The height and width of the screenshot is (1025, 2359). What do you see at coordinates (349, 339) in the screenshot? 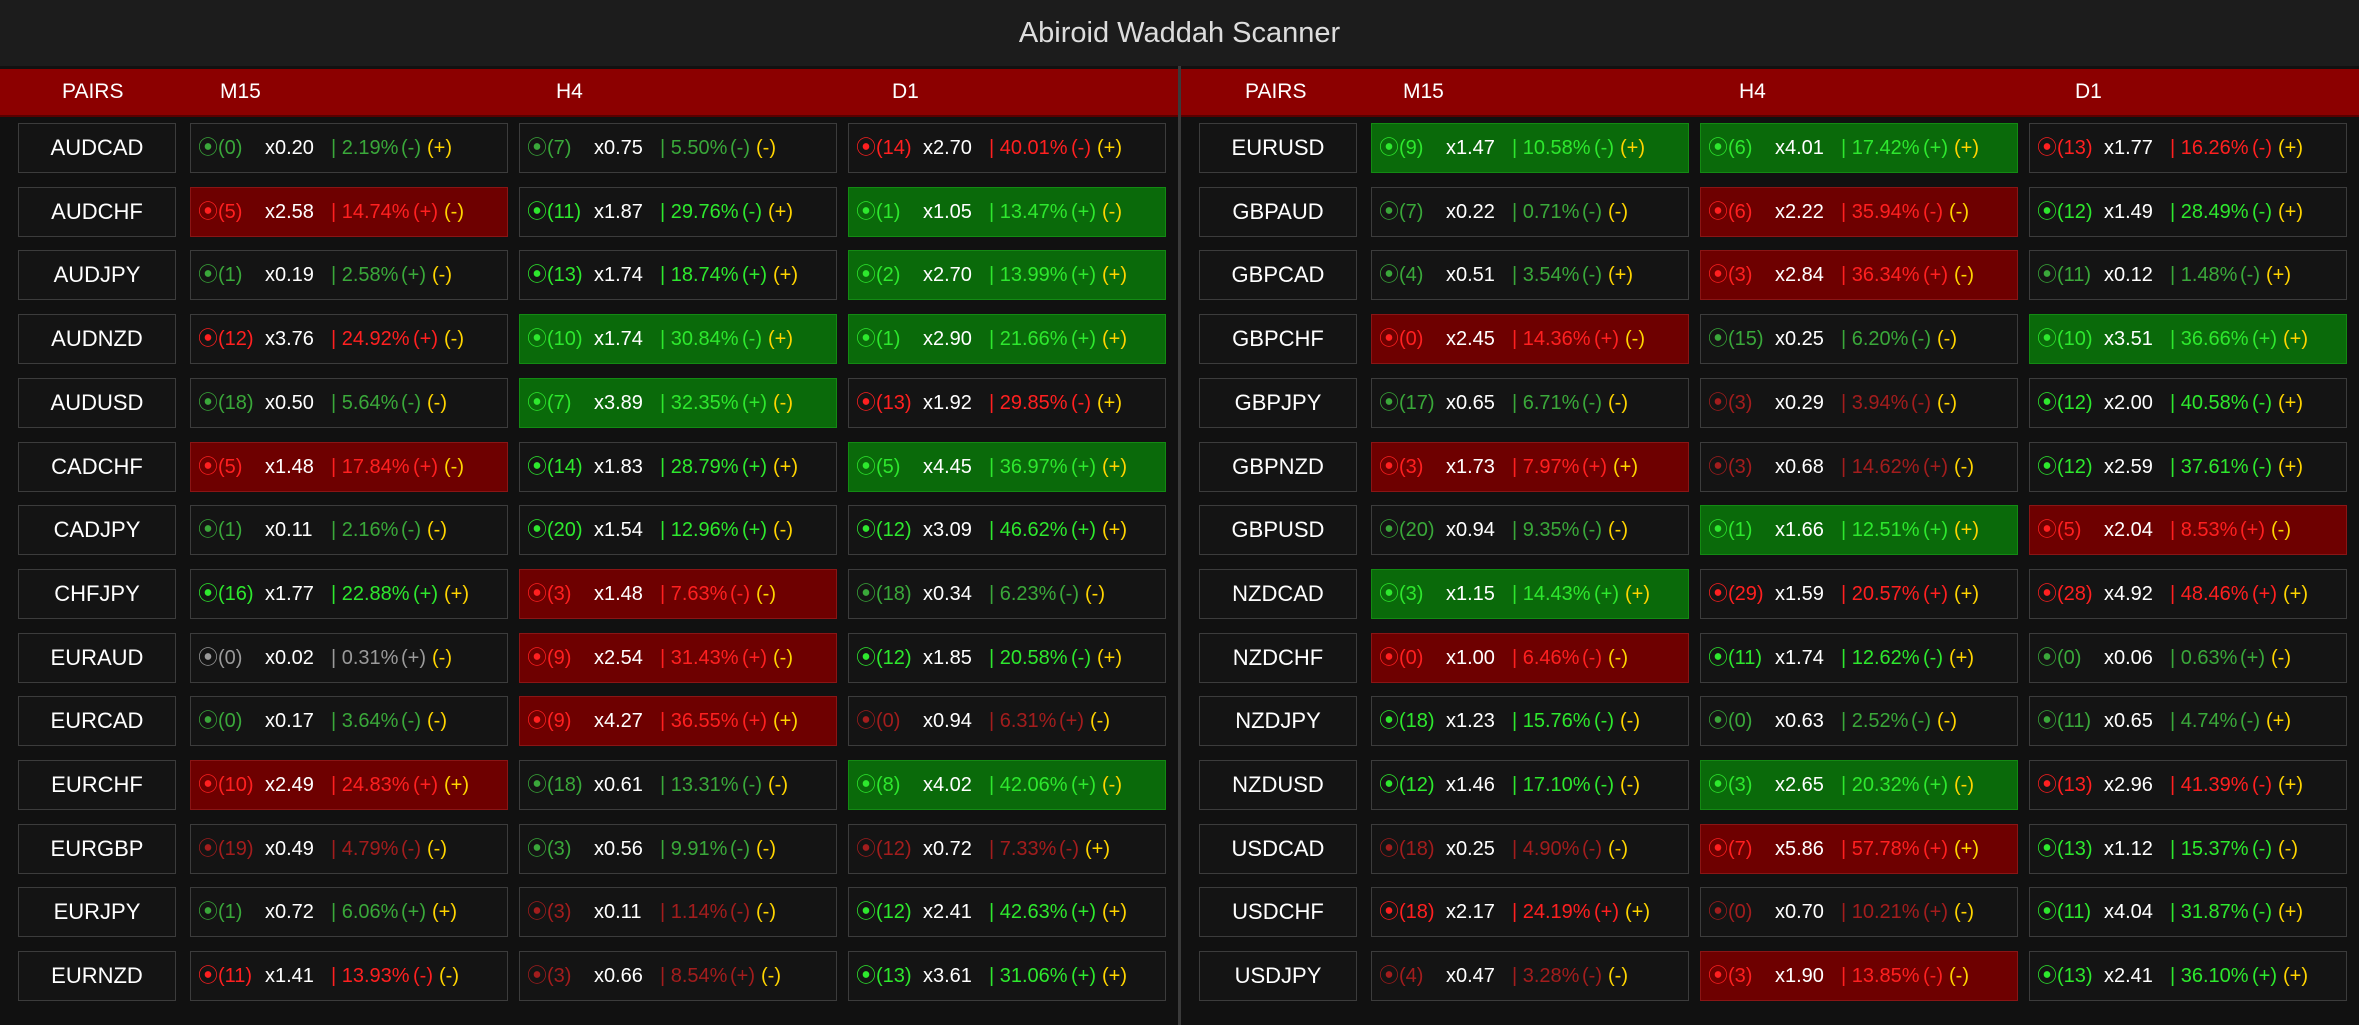
I see `signal-cell-m15: ⦿(12) x3.76 | 24.92% (+) (-)` at bounding box center [349, 339].